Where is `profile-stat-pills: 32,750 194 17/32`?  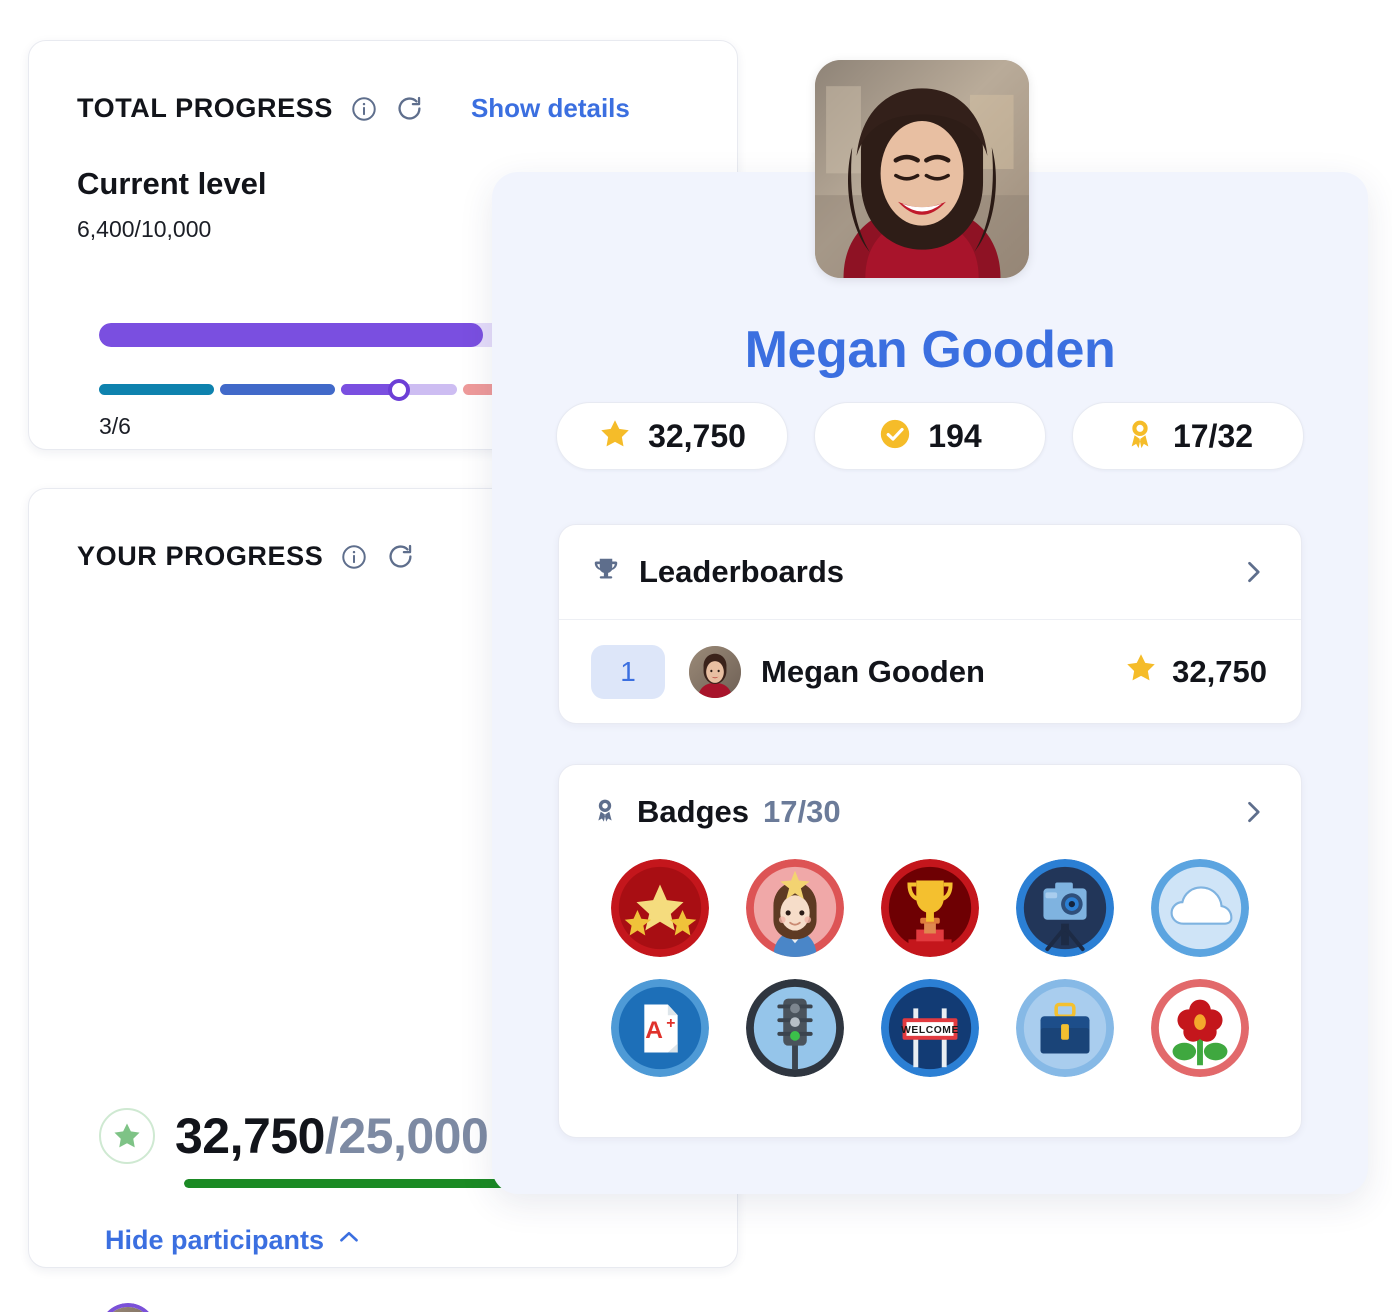 profile-stat-pills: 32,750 194 17/32 is located at coordinates (930, 436).